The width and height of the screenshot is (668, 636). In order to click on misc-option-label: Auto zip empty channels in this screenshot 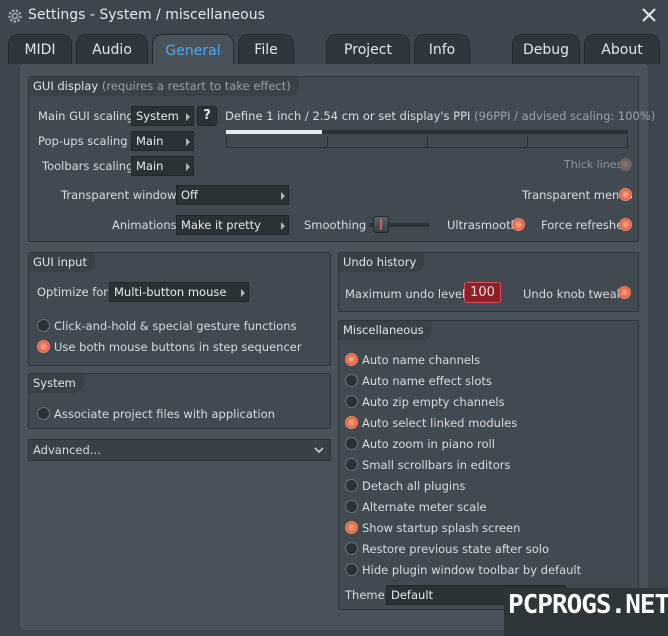, I will do `click(433, 402)`.